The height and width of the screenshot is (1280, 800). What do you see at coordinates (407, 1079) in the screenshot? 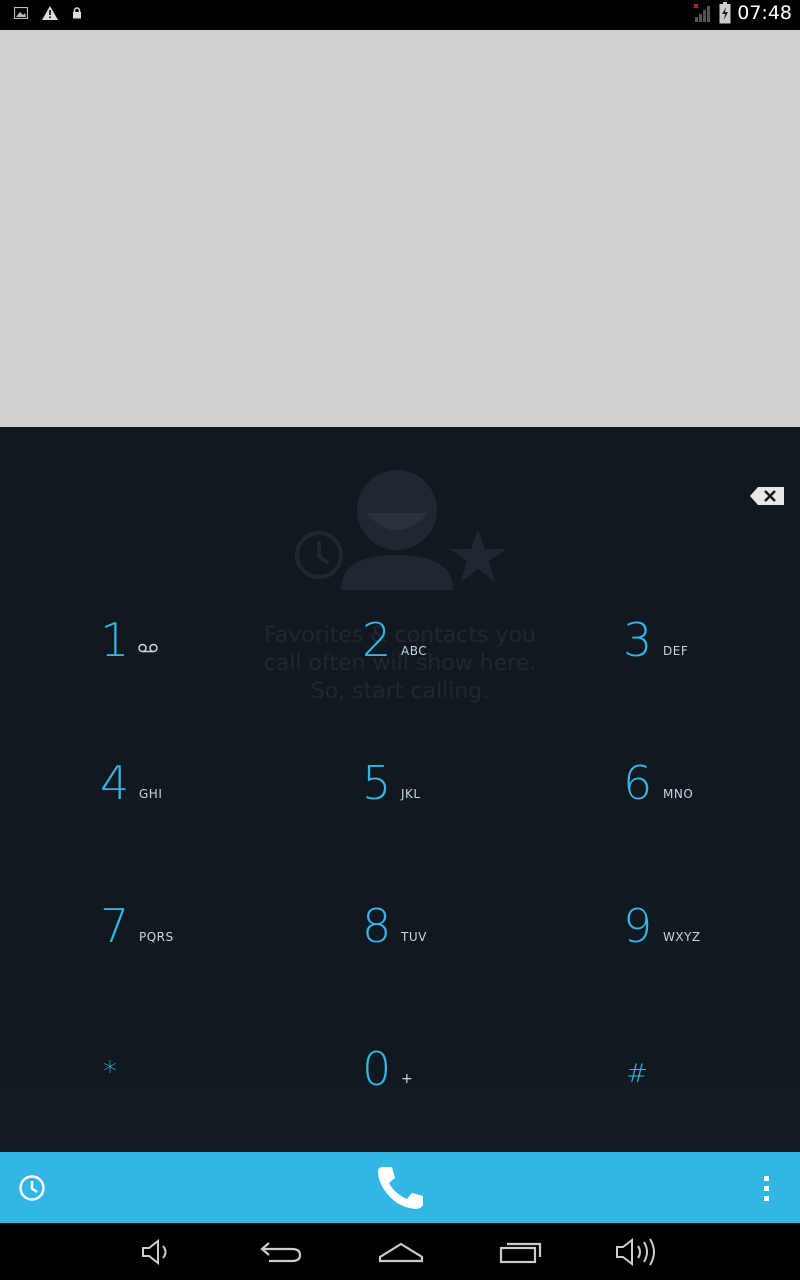
I see `key-letters: +` at bounding box center [407, 1079].